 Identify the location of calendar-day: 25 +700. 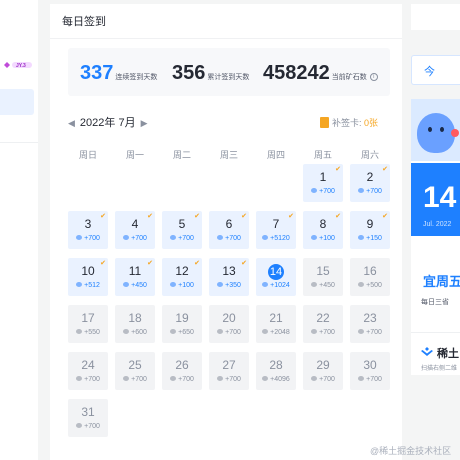
(135, 371).